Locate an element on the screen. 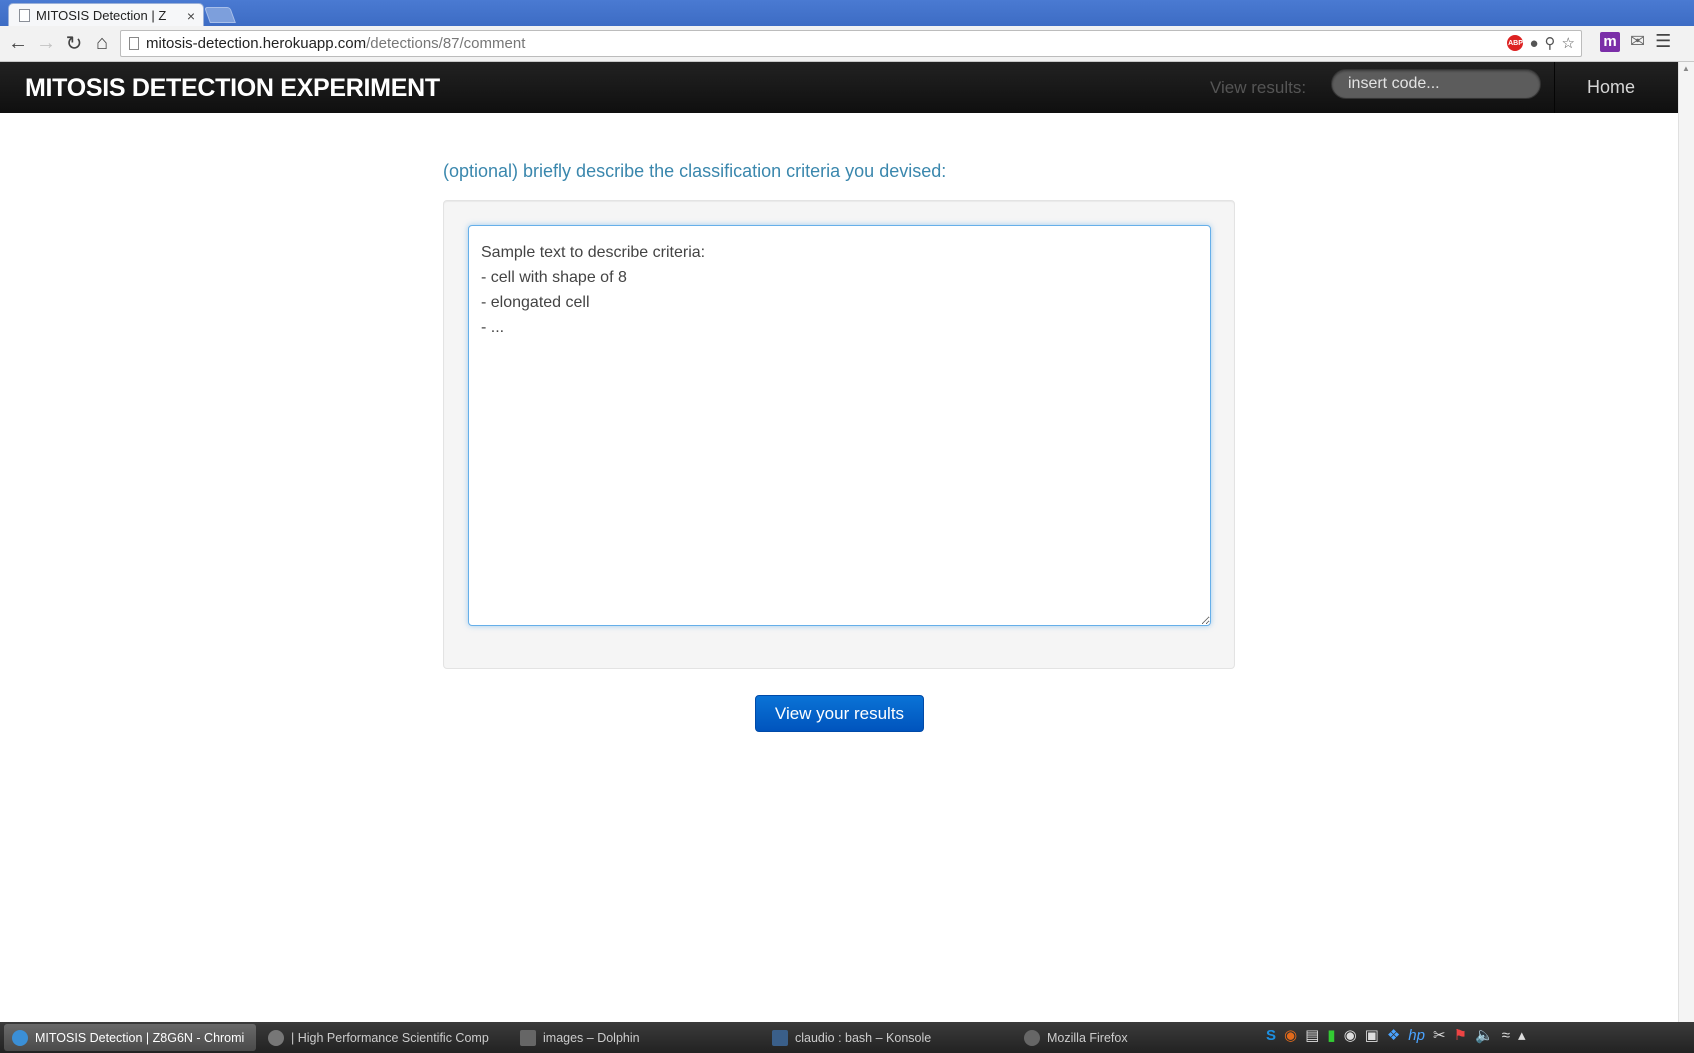 The image size is (1694, 1053). url-host: mitosis-detection.herokuapp.com is located at coordinates (256, 43).